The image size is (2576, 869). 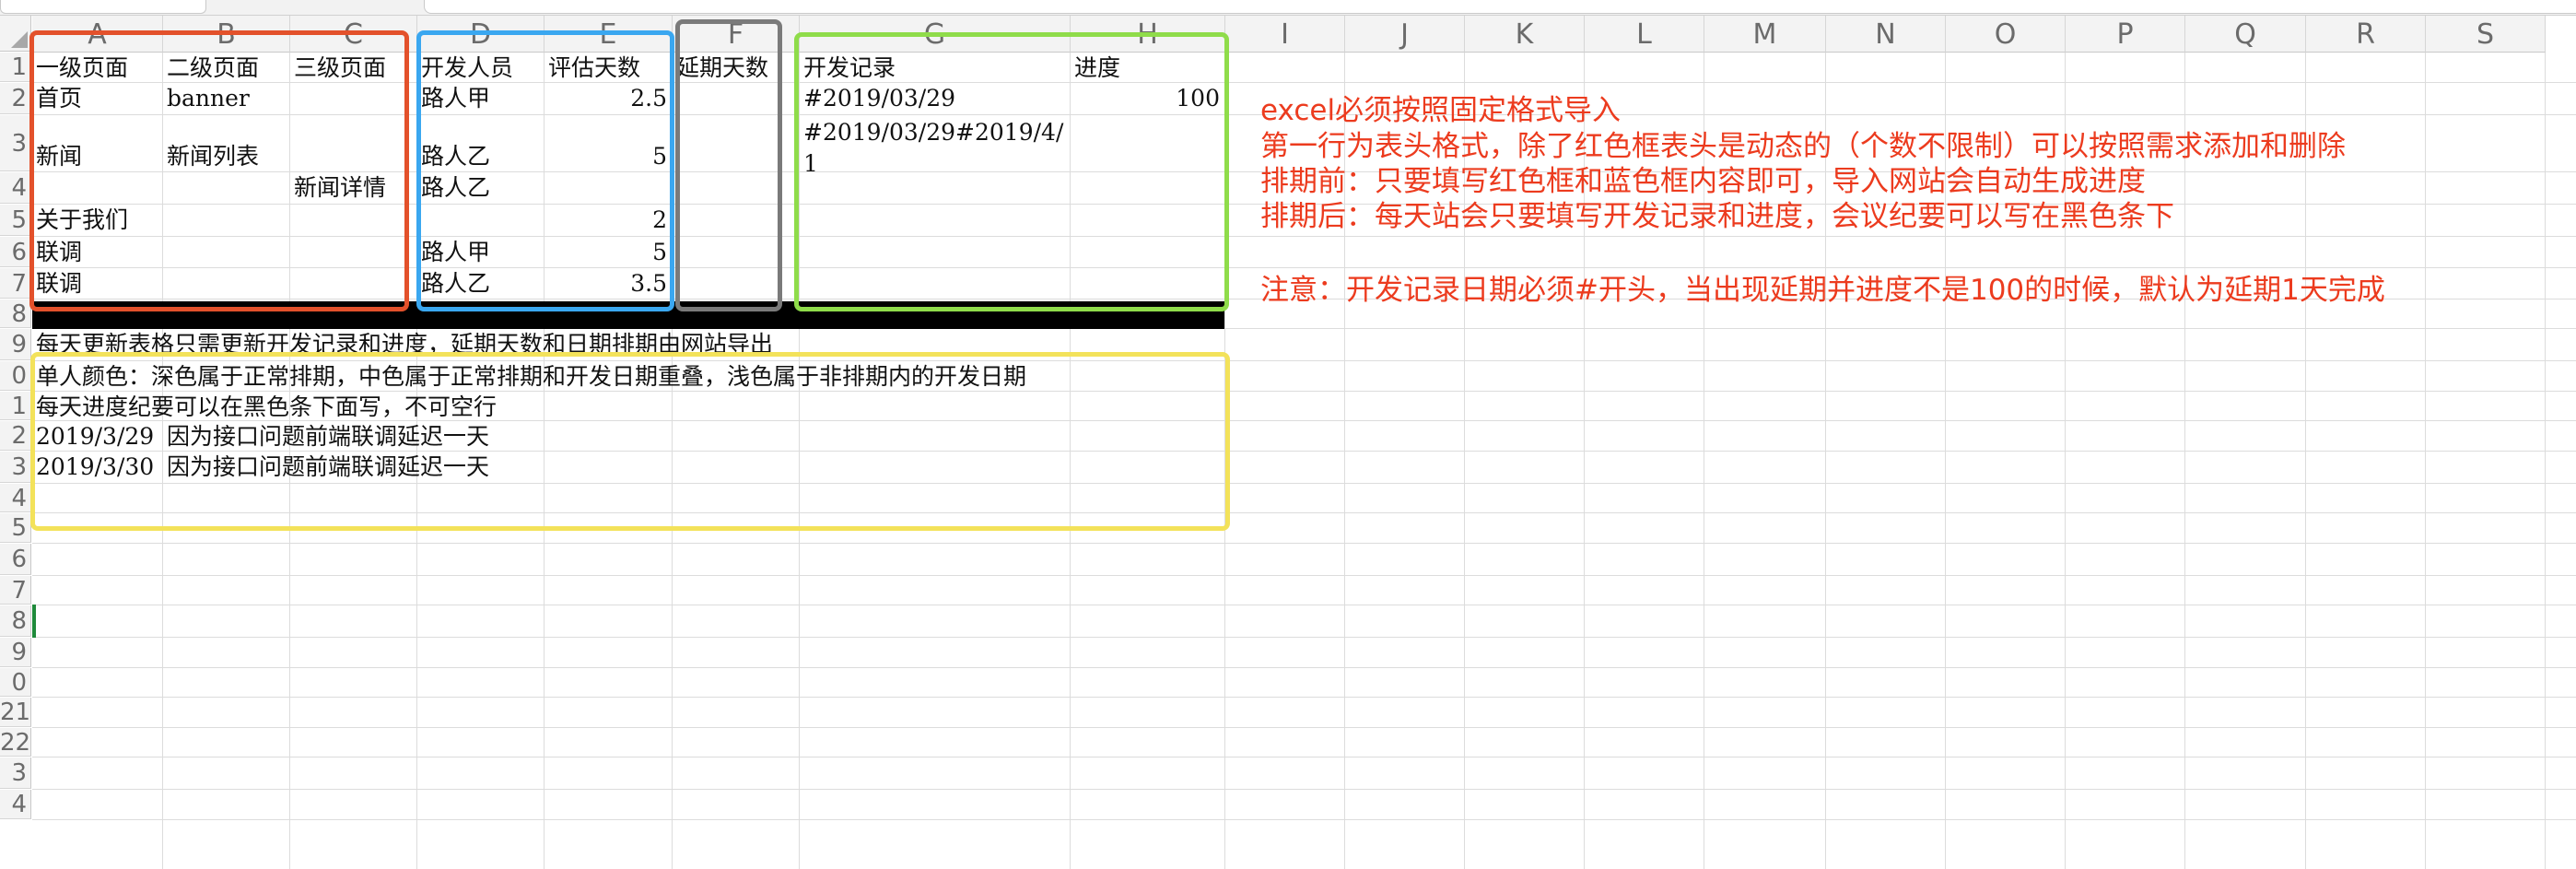 I want to click on cell-a12: 2019/3/29, so click(x=95, y=436).